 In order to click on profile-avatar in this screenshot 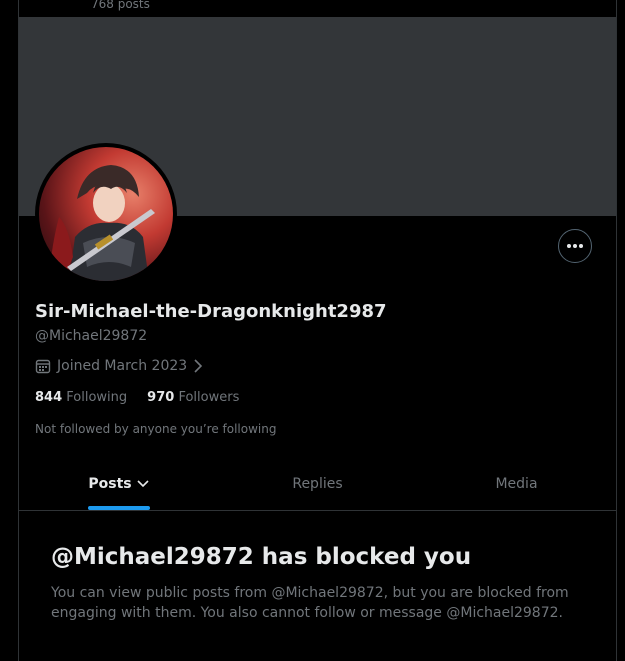, I will do `click(106, 214)`.